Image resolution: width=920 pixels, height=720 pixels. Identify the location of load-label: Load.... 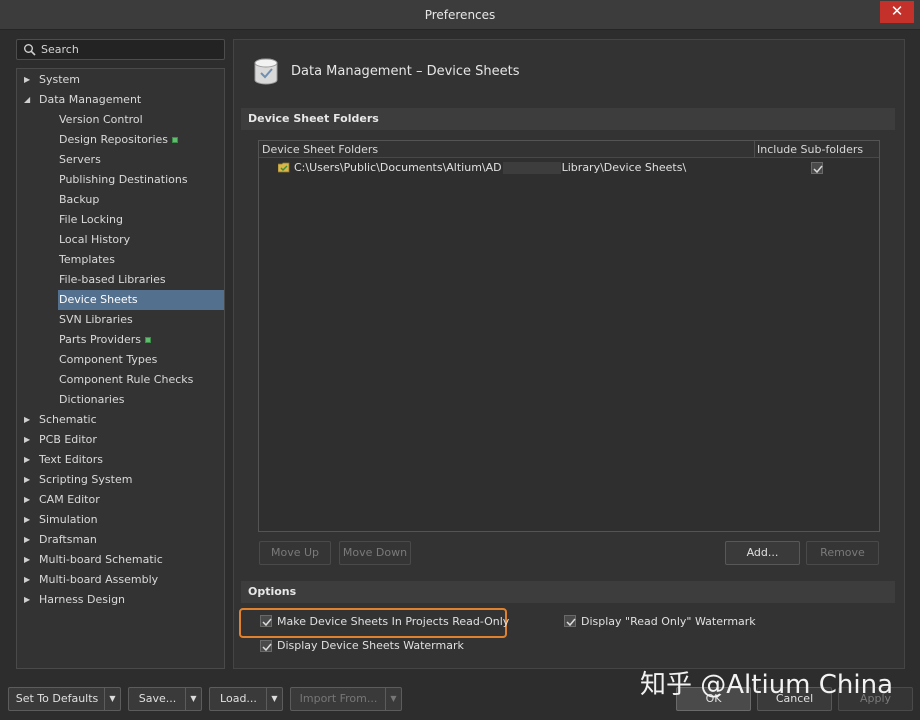
(238, 698).